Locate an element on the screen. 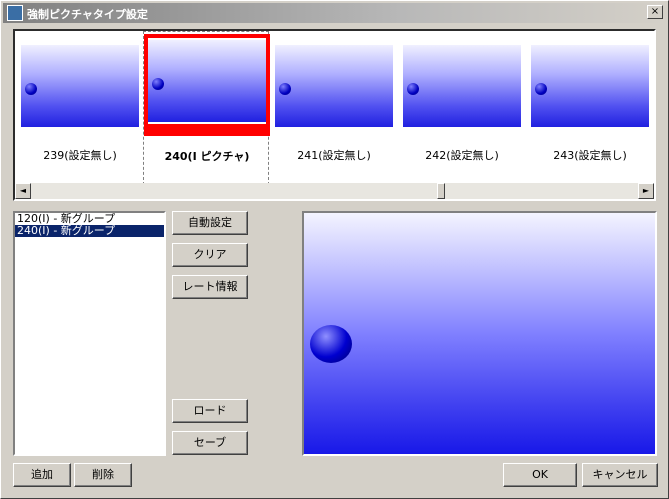  thumbnail-241: 241(設定無し) is located at coordinates (334, 108).